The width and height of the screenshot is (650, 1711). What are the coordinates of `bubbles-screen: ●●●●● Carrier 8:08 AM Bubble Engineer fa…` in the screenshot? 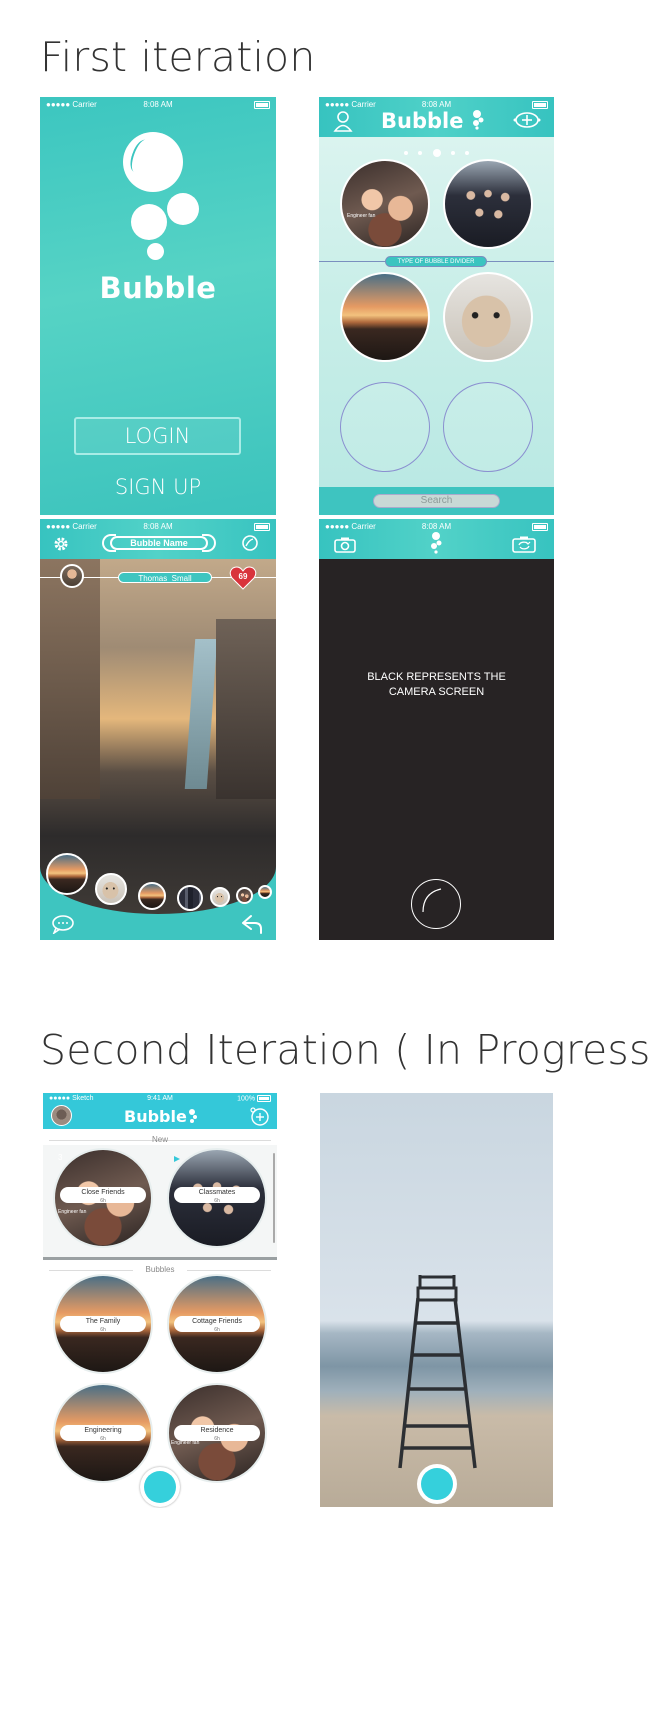 It's located at (436, 306).